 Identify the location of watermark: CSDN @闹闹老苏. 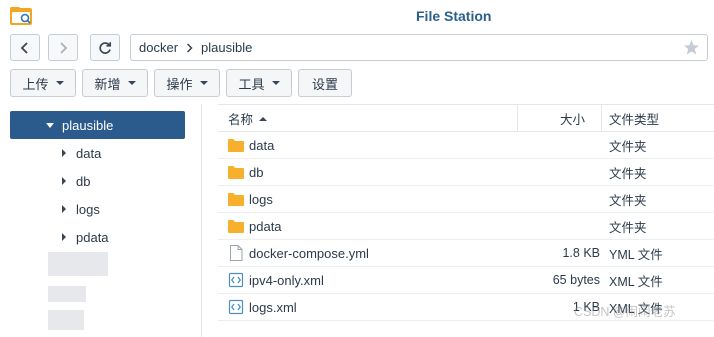
(625, 312).